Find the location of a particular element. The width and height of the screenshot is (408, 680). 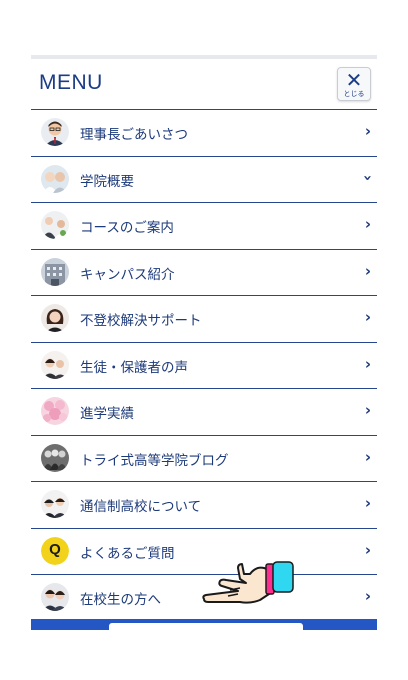

correspondence-photo-icon is located at coordinates (55, 504).